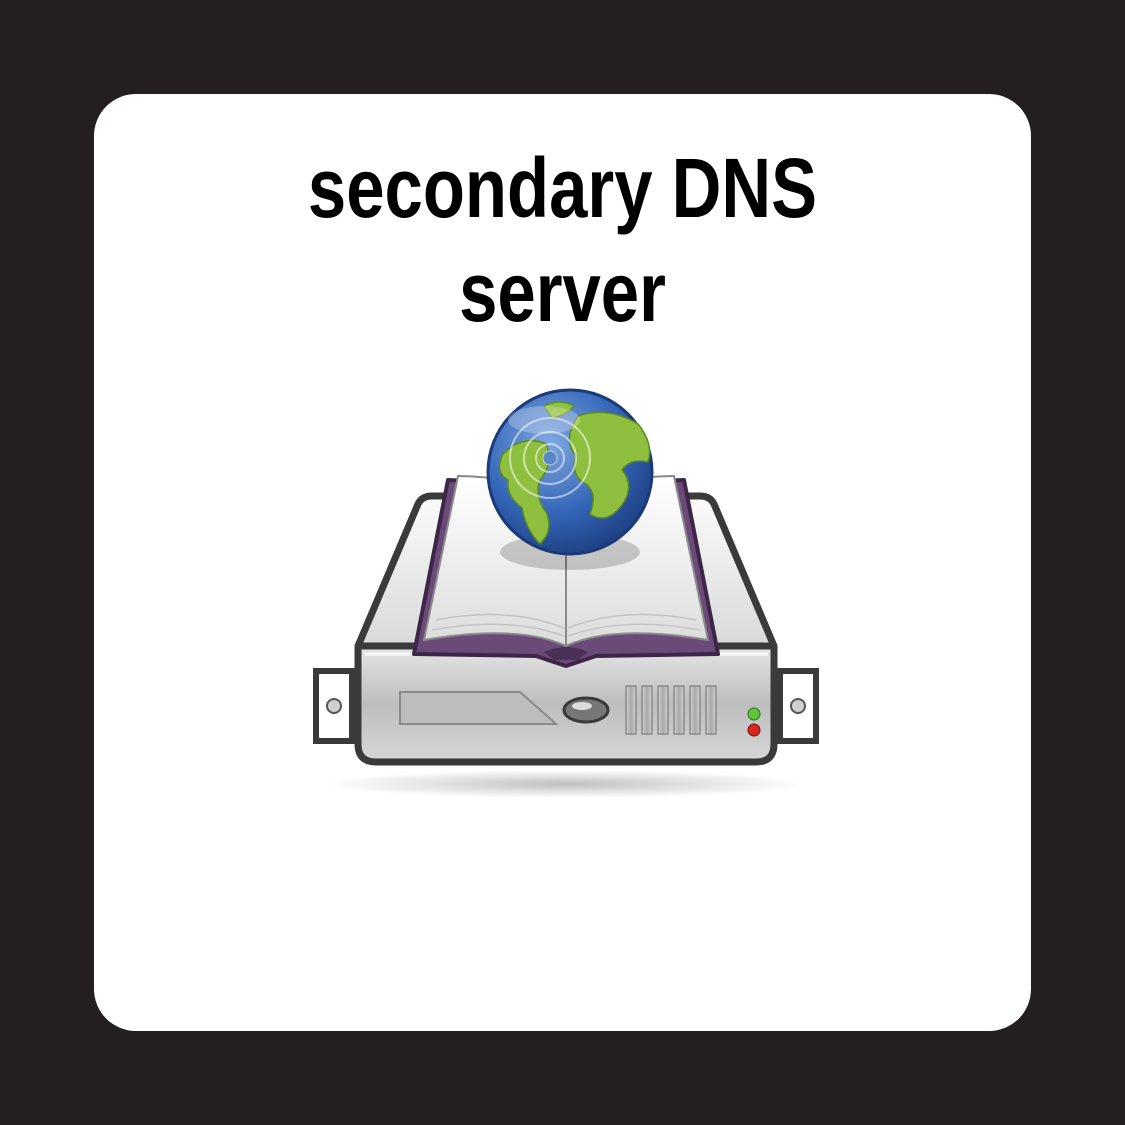  What do you see at coordinates (334, 706) in the screenshot?
I see `rack-ear-left` at bounding box center [334, 706].